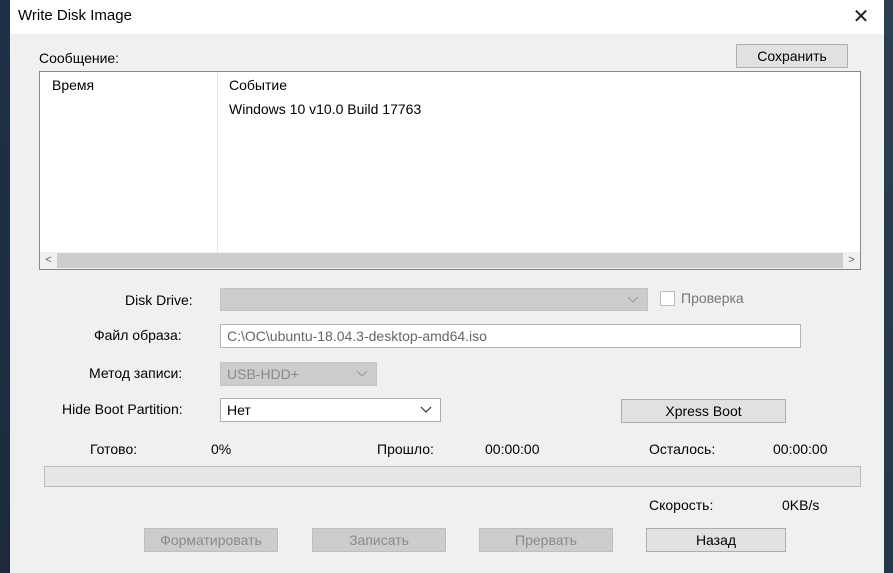  I want to click on write-button: Записать, so click(379, 540).